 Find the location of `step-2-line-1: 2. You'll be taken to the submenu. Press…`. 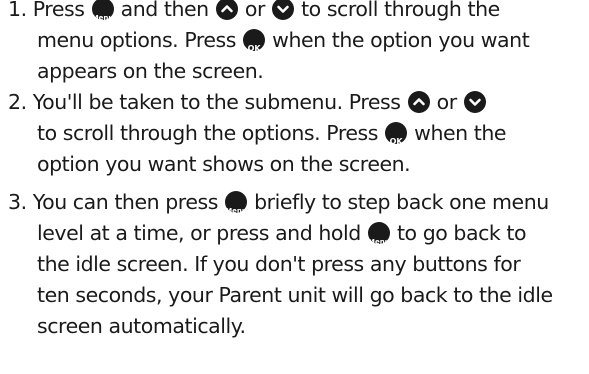

step-2-line-1: 2. You'll be taken to the submenu. Press… is located at coordinates (247, 102).